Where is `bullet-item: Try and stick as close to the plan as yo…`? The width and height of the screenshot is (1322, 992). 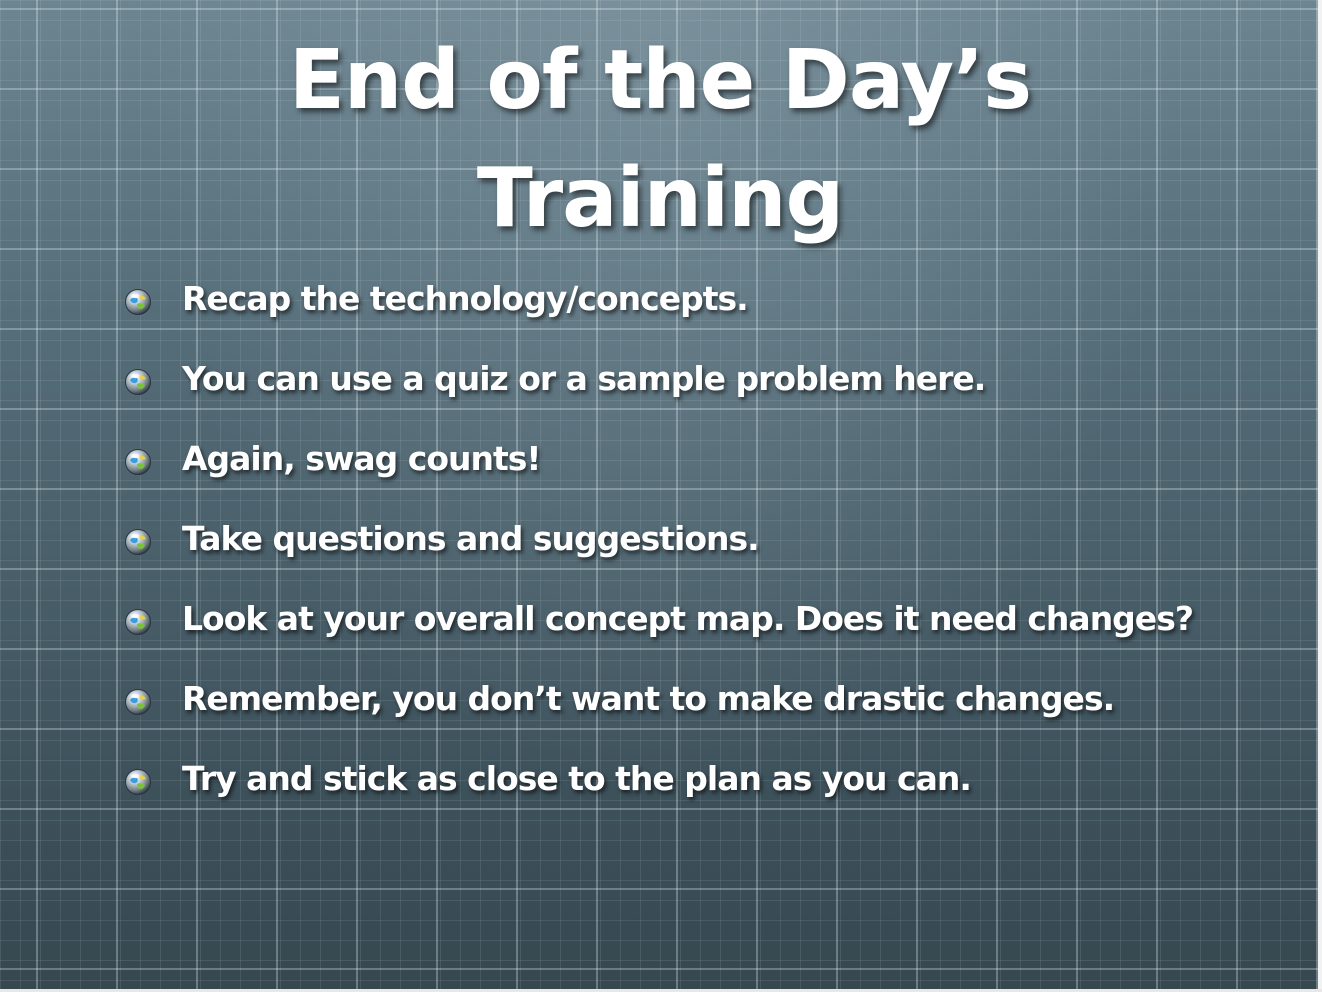 bullet-item: Try and stick as close to the plan as yo… is located at coordinates (658, 796).